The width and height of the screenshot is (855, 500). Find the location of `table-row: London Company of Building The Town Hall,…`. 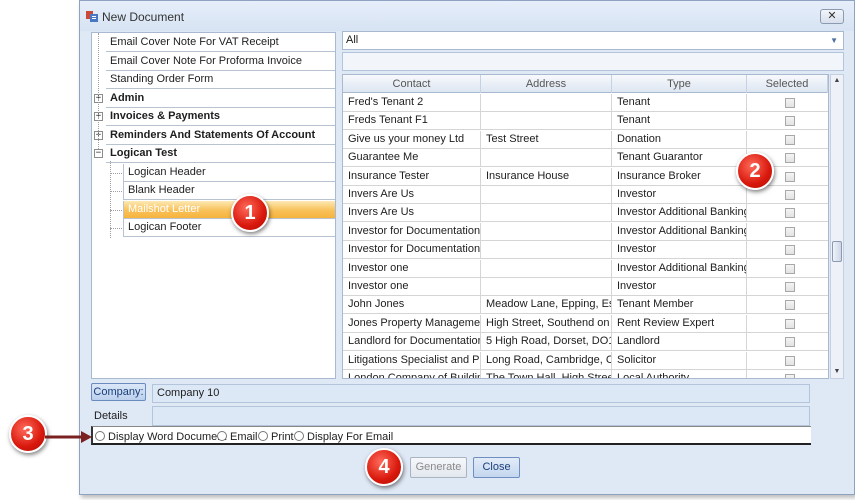

table-row: London Company of Building The Town Hall,… is located at coordinates (585, 374).